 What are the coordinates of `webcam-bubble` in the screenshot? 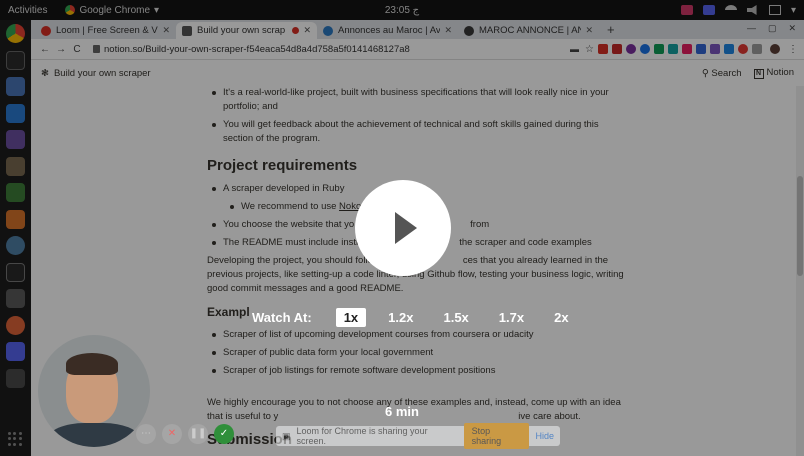 It's located at (94, 391).